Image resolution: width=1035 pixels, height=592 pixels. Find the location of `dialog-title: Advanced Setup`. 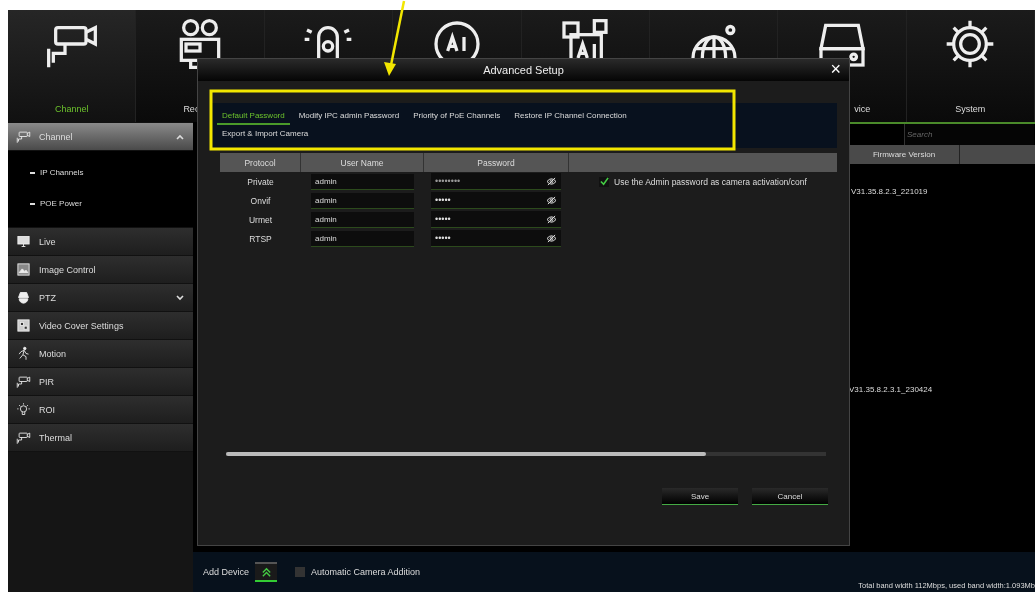

dialog-title: Advanced Setup is located at coordinates (523, 70).